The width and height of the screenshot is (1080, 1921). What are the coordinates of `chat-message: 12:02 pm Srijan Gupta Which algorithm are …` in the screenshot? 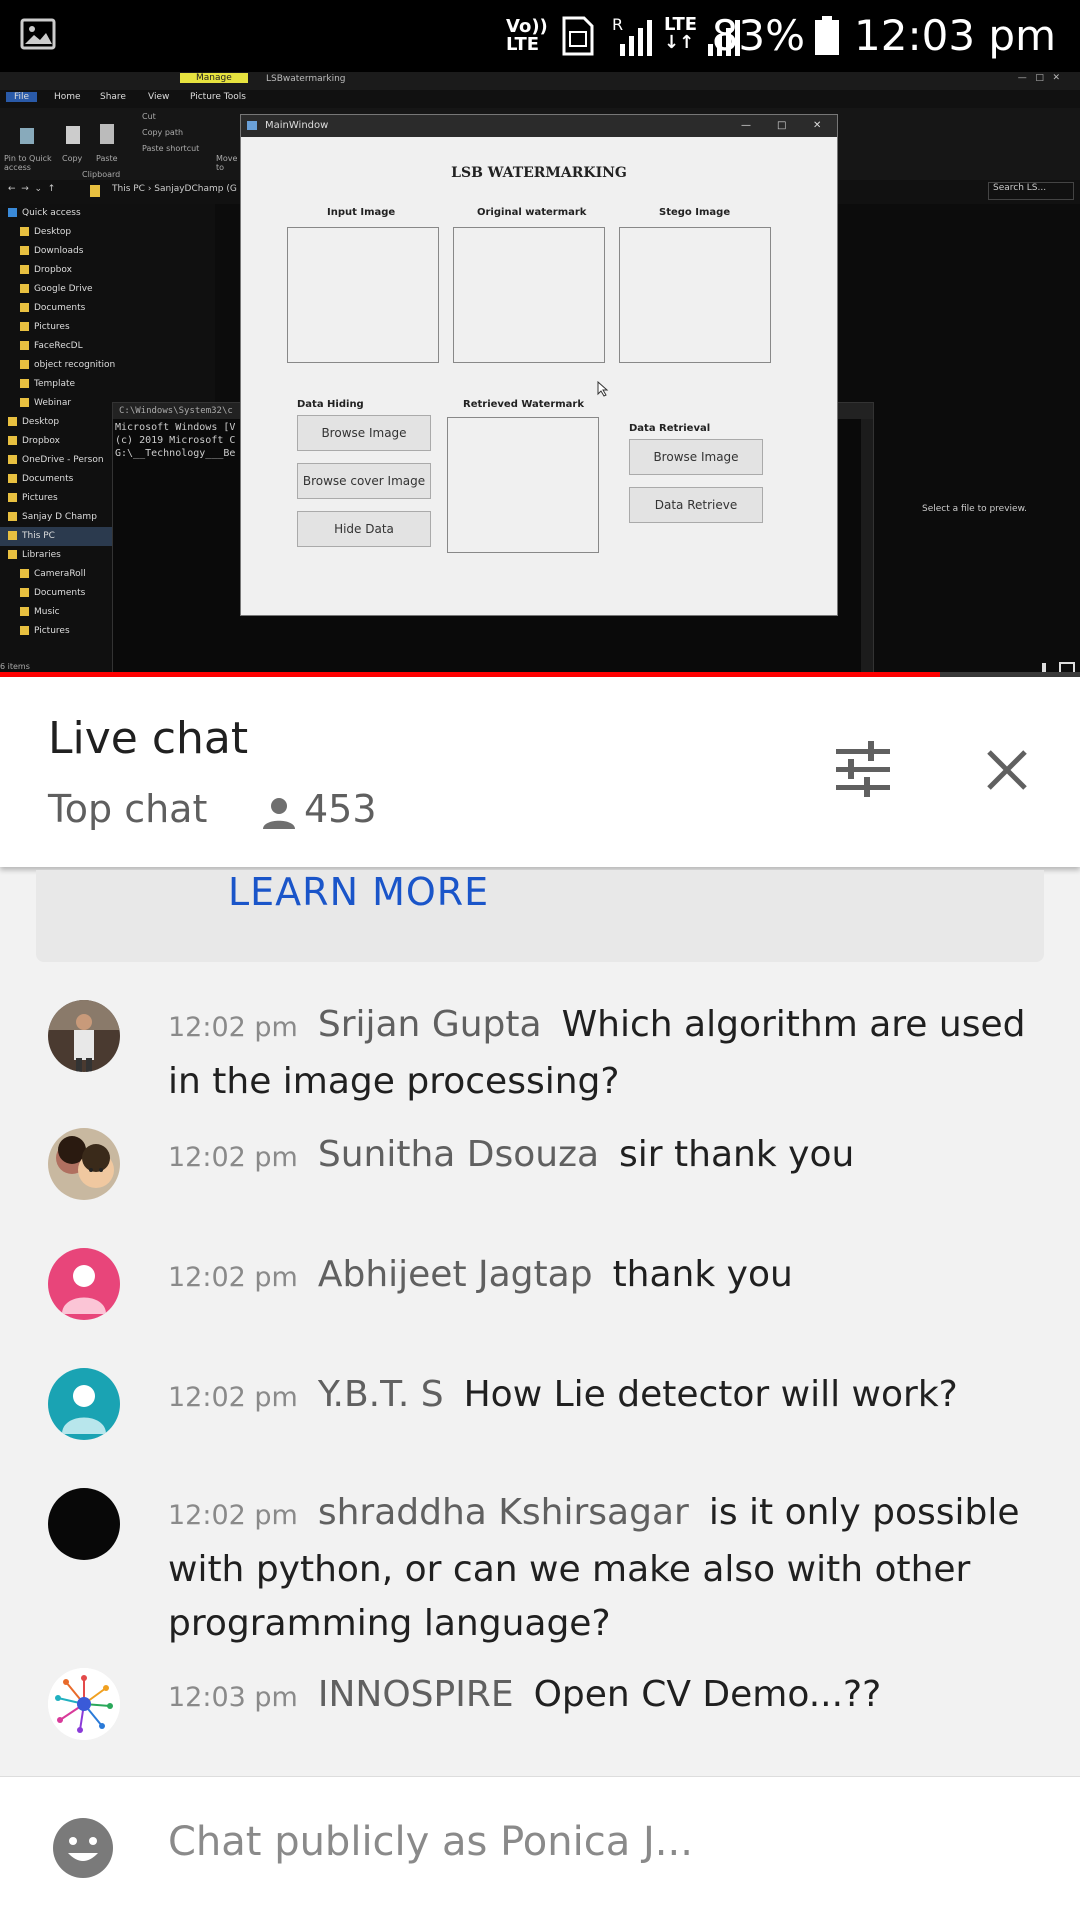 It's located at (548, 1055).